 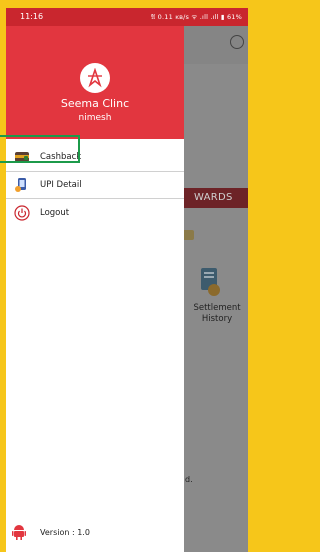 What do you see at coordinates (20, 185) in the screenshot?
I see `upi-icon` at bounding box center [20, 185].